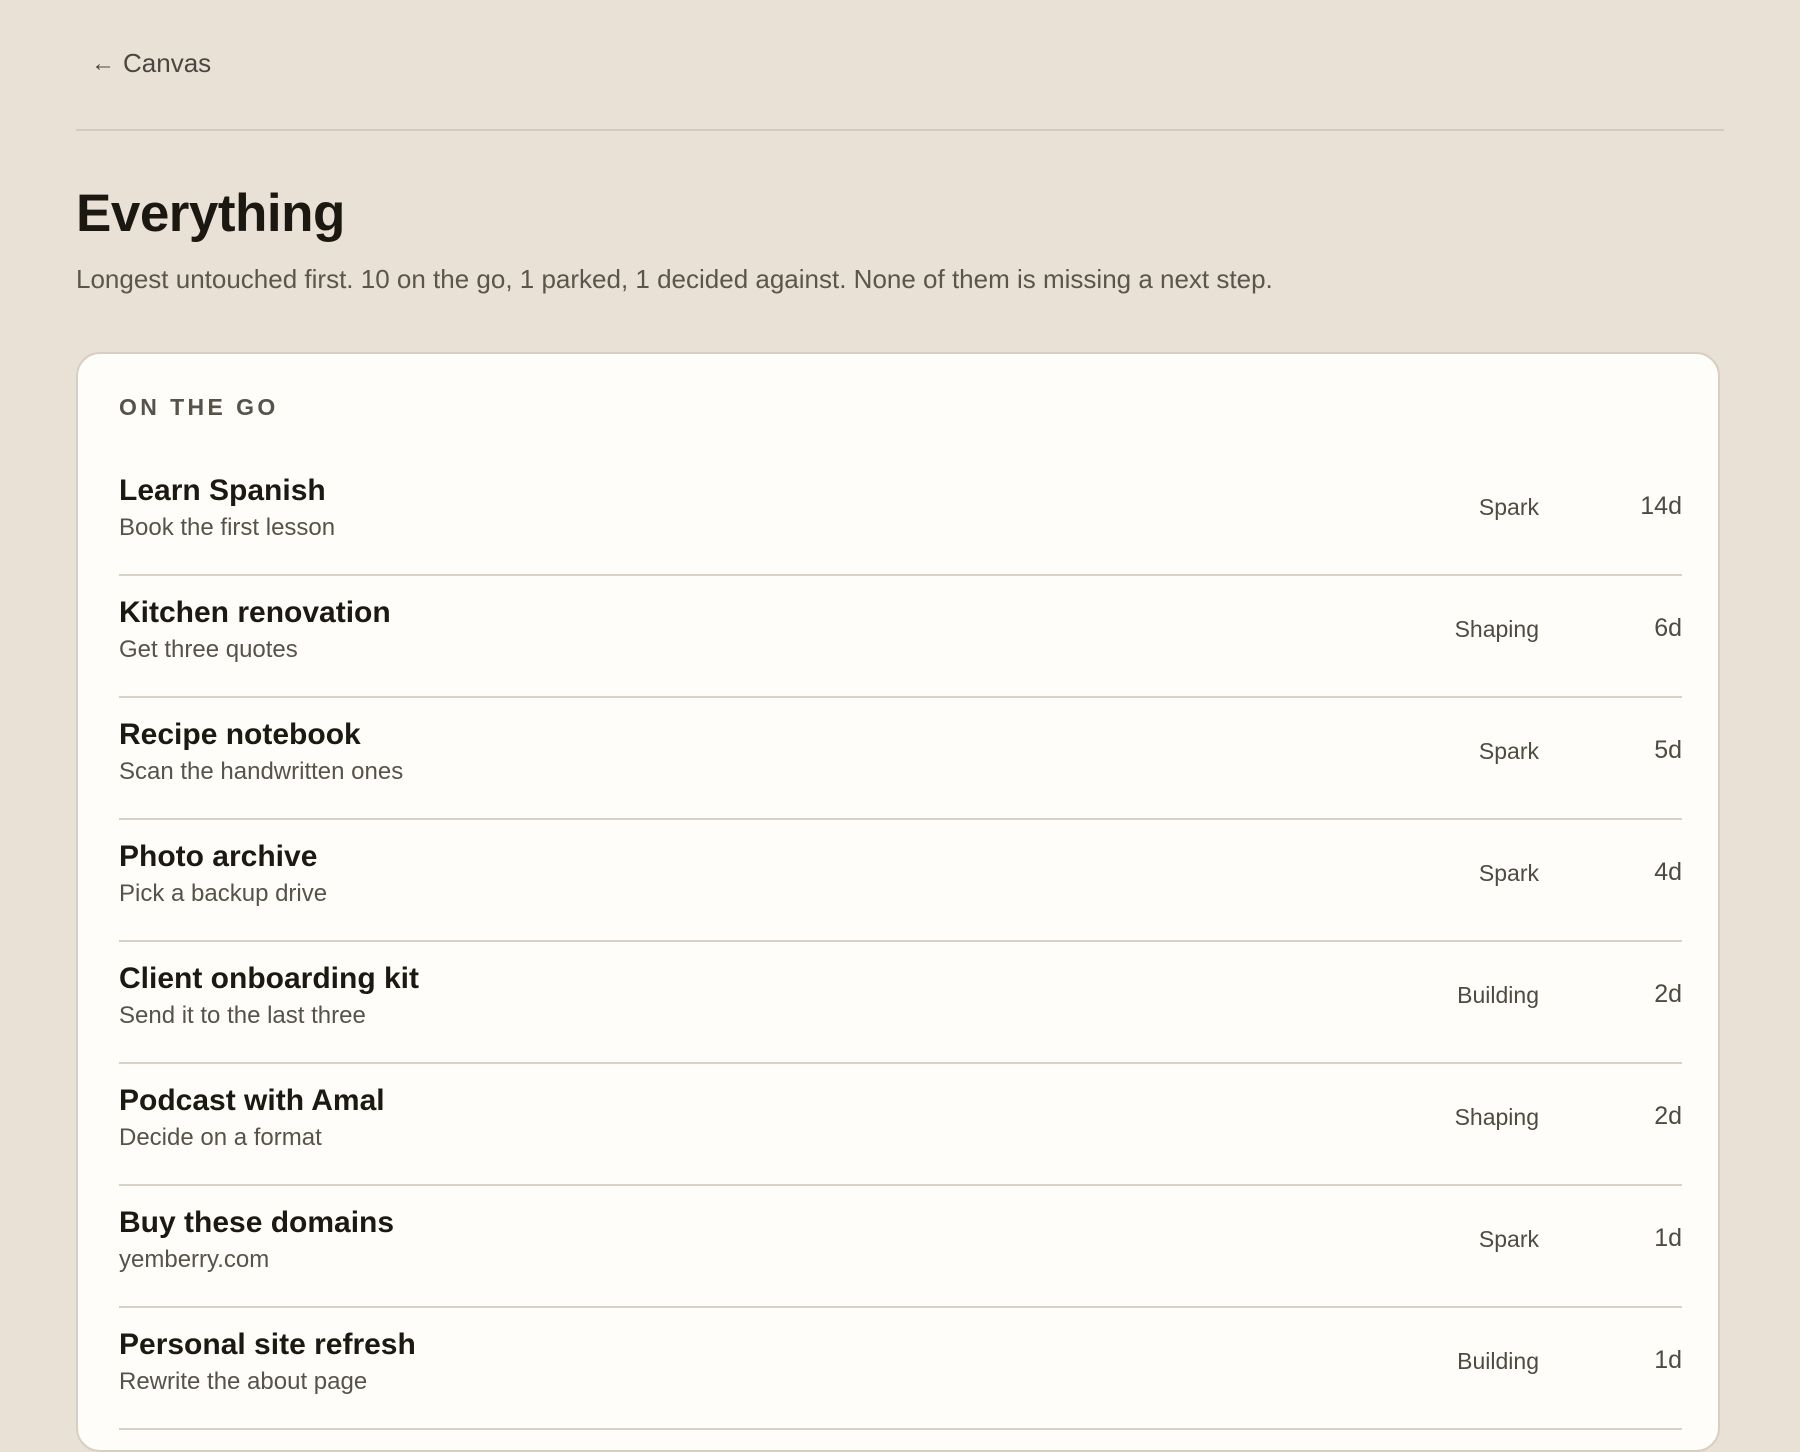 Image resolution: width=1800 pixels, height=1452 pixels. Describe the element at coordinates (252, 1100) in the screenshot. I see `project-title: Podcast with Amal` at that location.